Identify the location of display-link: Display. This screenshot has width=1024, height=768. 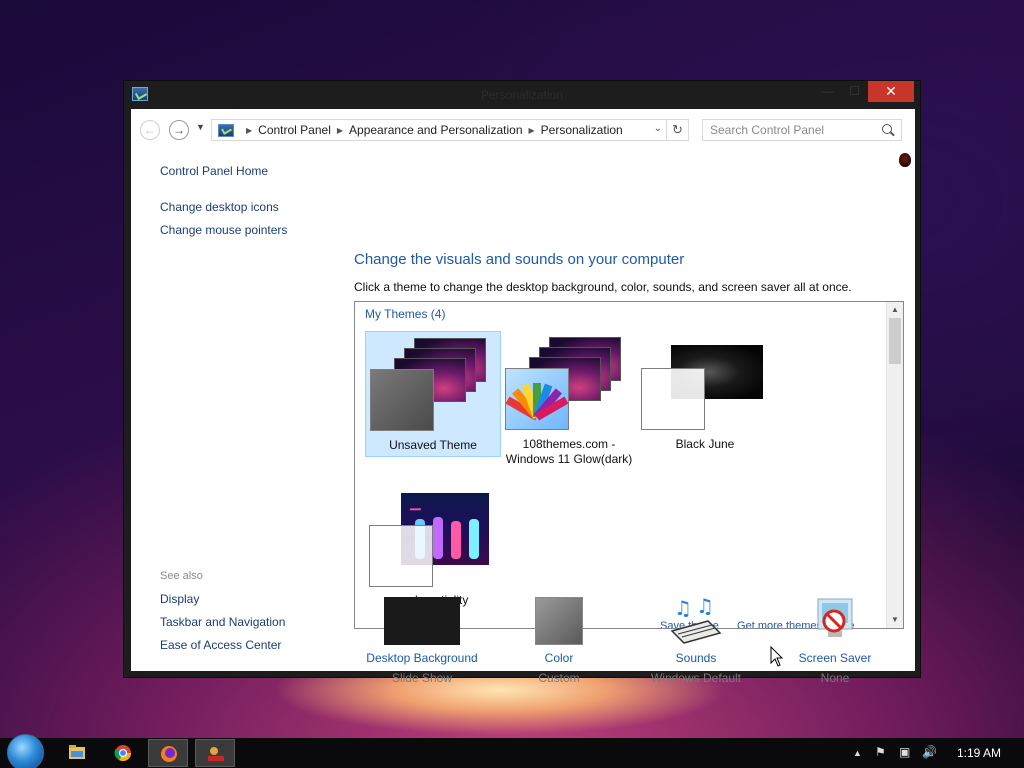
(179, 599).